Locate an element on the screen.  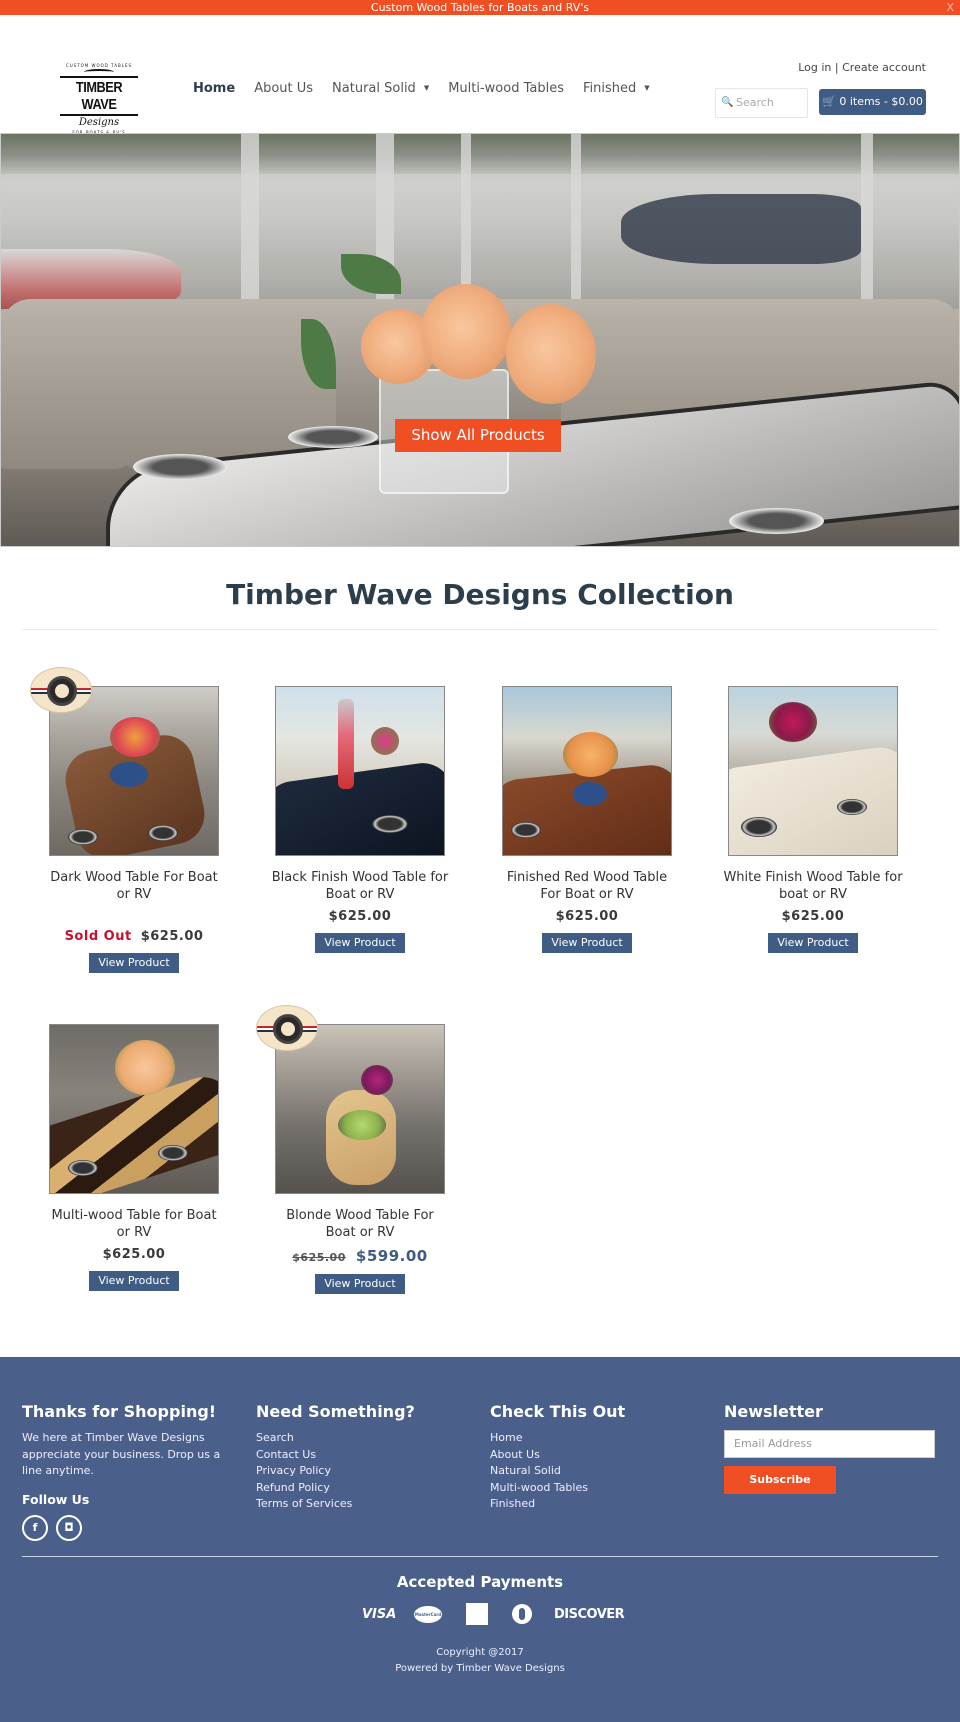
product-name: Finished Red Wood Table For Boat or RV is located at coordinates (587, 886).